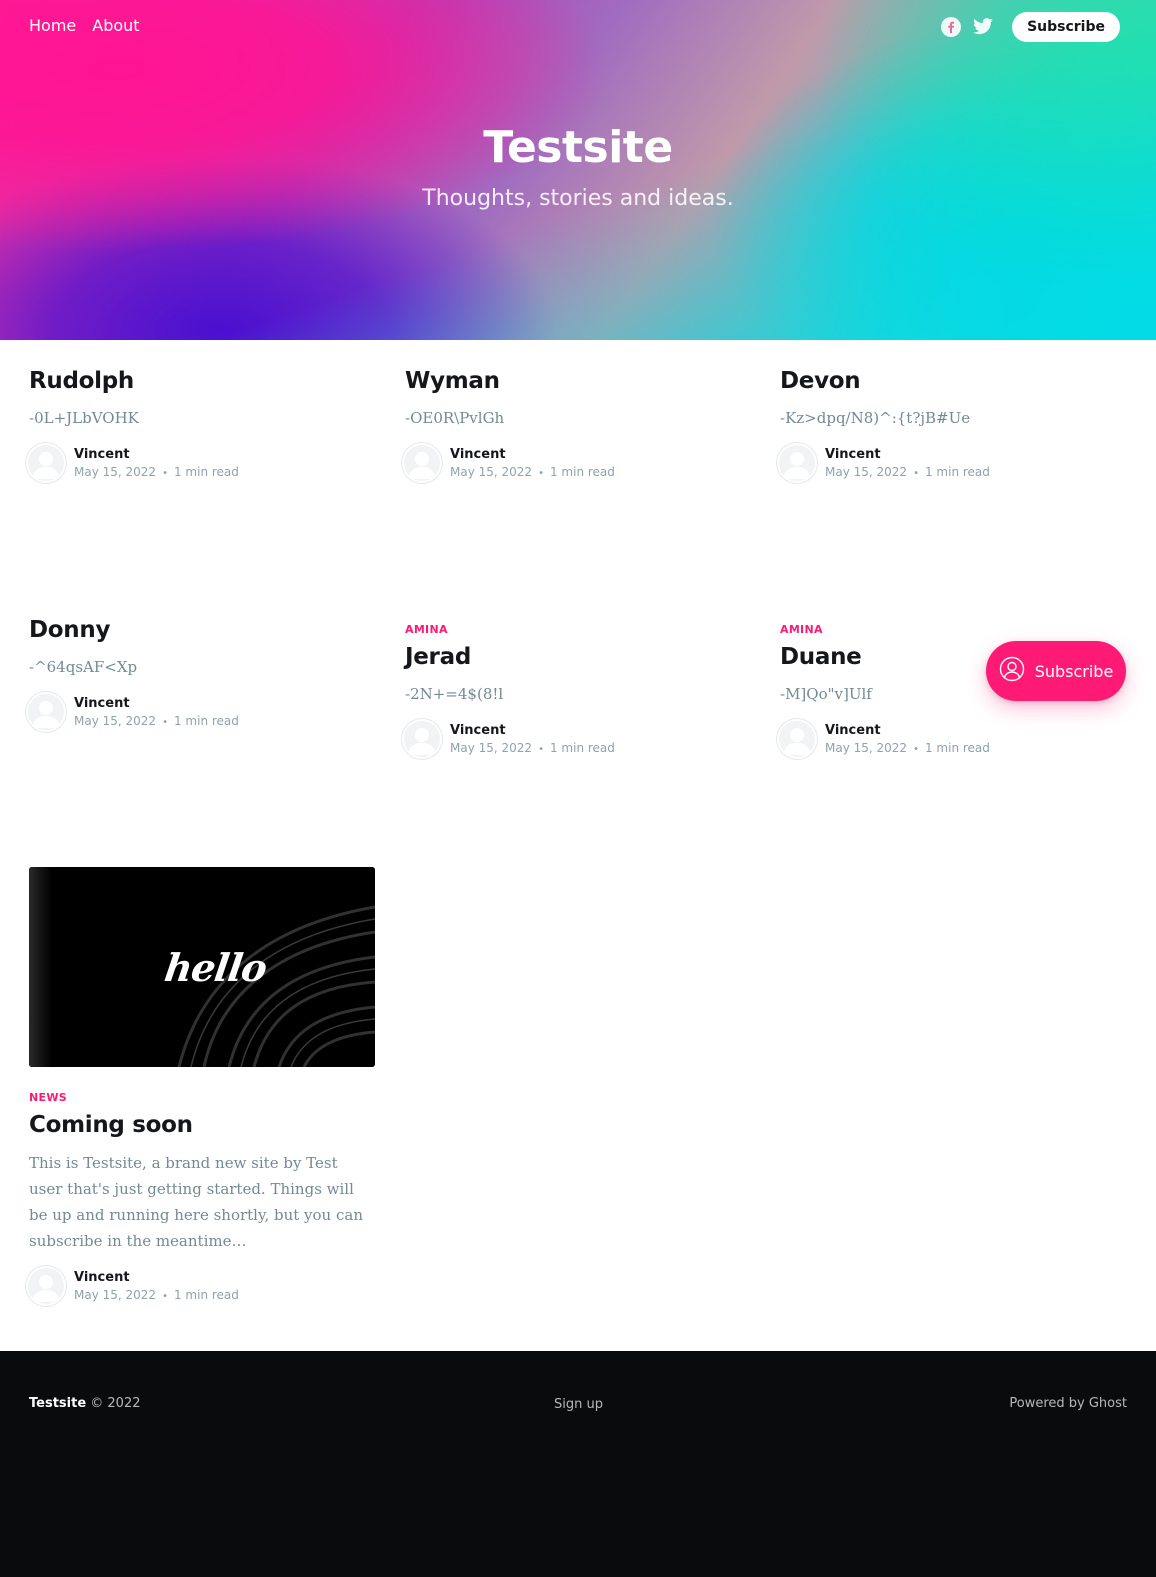 The image size is (1156, 1577). Describe the element at coordinates (951, 27) in the screenshot. I see `facebook-icon` at that location.